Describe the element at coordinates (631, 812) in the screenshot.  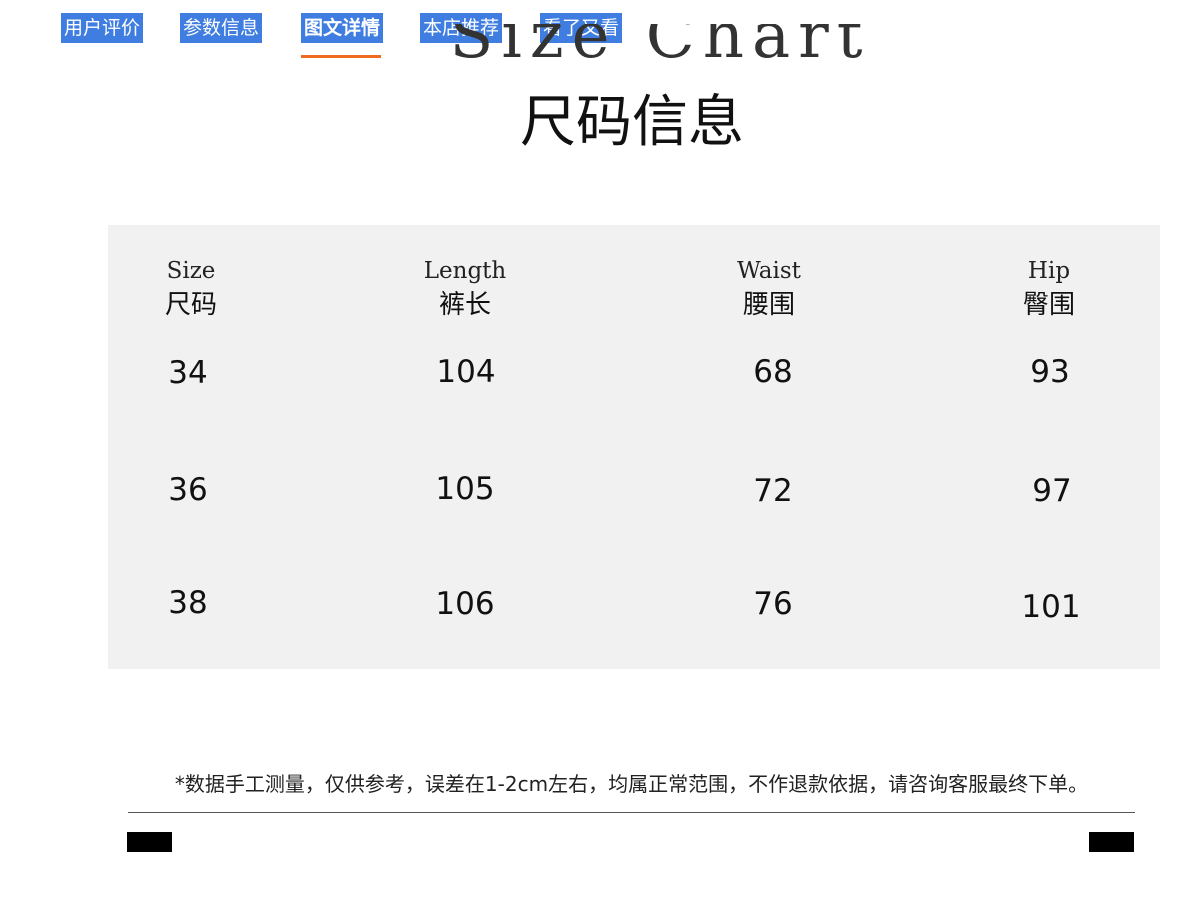
I see `divider-line` at that location.